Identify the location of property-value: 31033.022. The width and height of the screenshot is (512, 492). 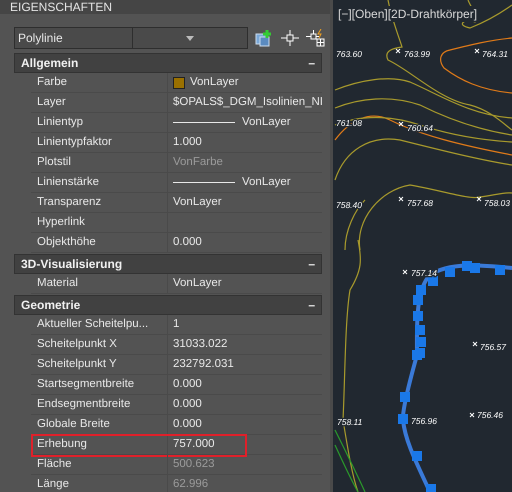
(200, 344).